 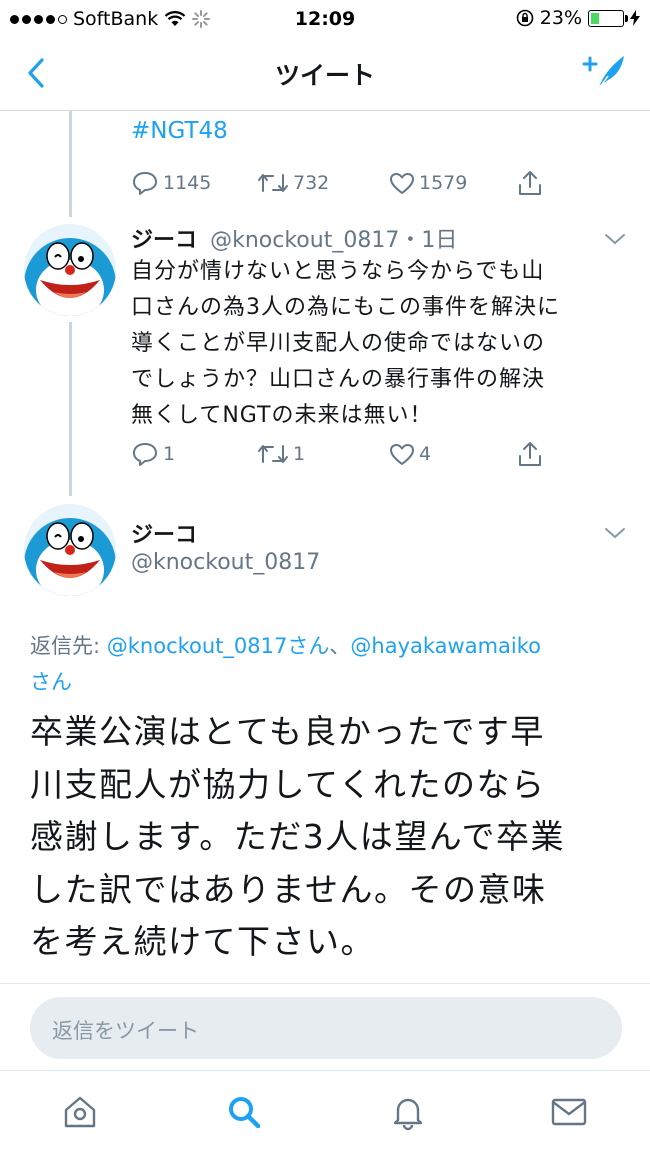 What do you see at coordinates (194, 454) in the screenshot?
I see `reply-action: 1` at bounding box center [194, 454].